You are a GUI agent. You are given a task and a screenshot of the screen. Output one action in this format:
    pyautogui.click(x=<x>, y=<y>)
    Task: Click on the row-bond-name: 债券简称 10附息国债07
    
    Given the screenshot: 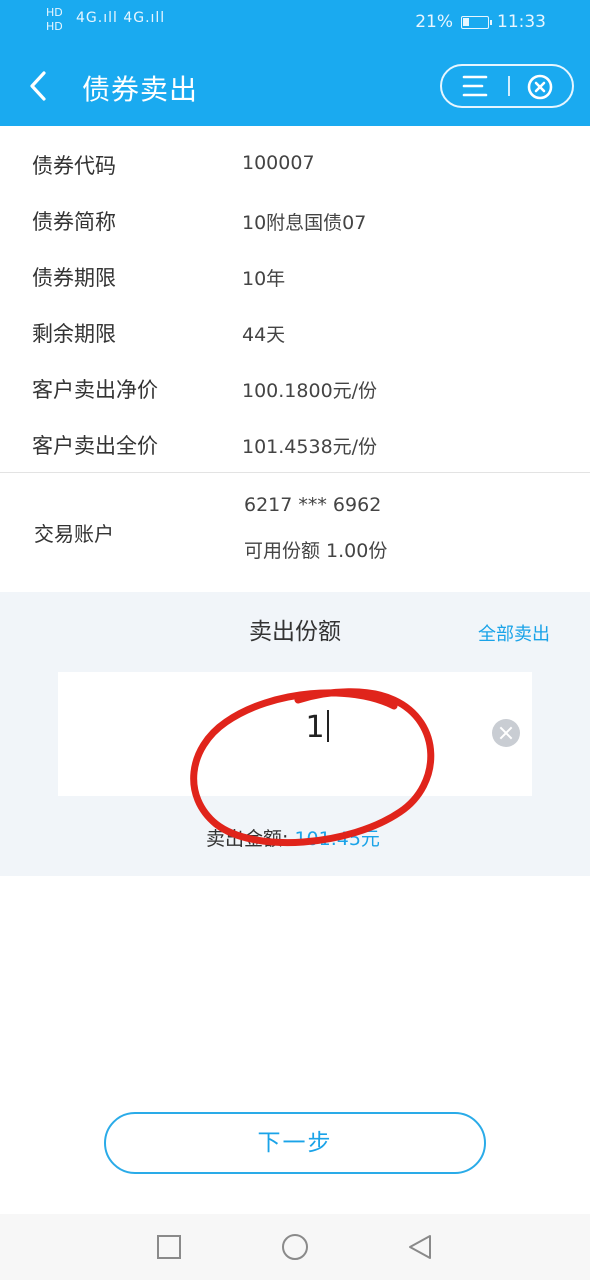 What is the action you would take?
    pyautogui.click(x=295, y=222)
    